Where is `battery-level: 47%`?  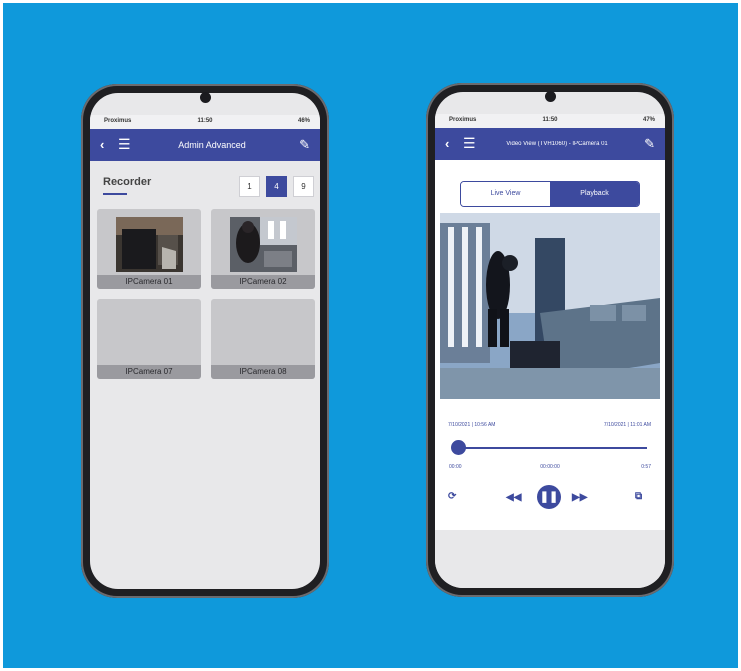
battery-level: 47% is located at coordinates (648, 120).